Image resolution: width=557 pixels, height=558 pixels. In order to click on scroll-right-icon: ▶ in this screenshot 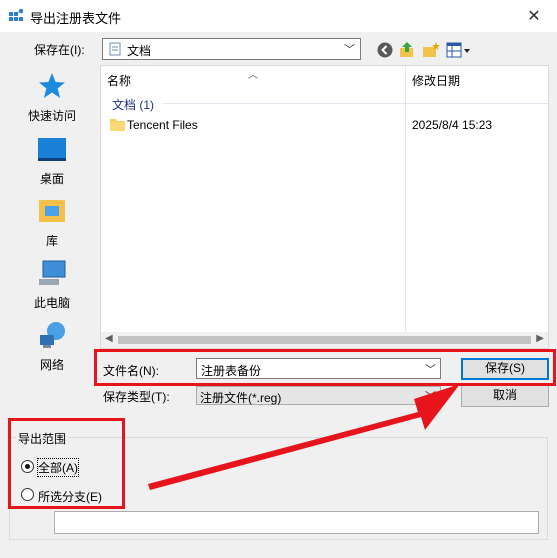, I will do `click(540, 338)`.